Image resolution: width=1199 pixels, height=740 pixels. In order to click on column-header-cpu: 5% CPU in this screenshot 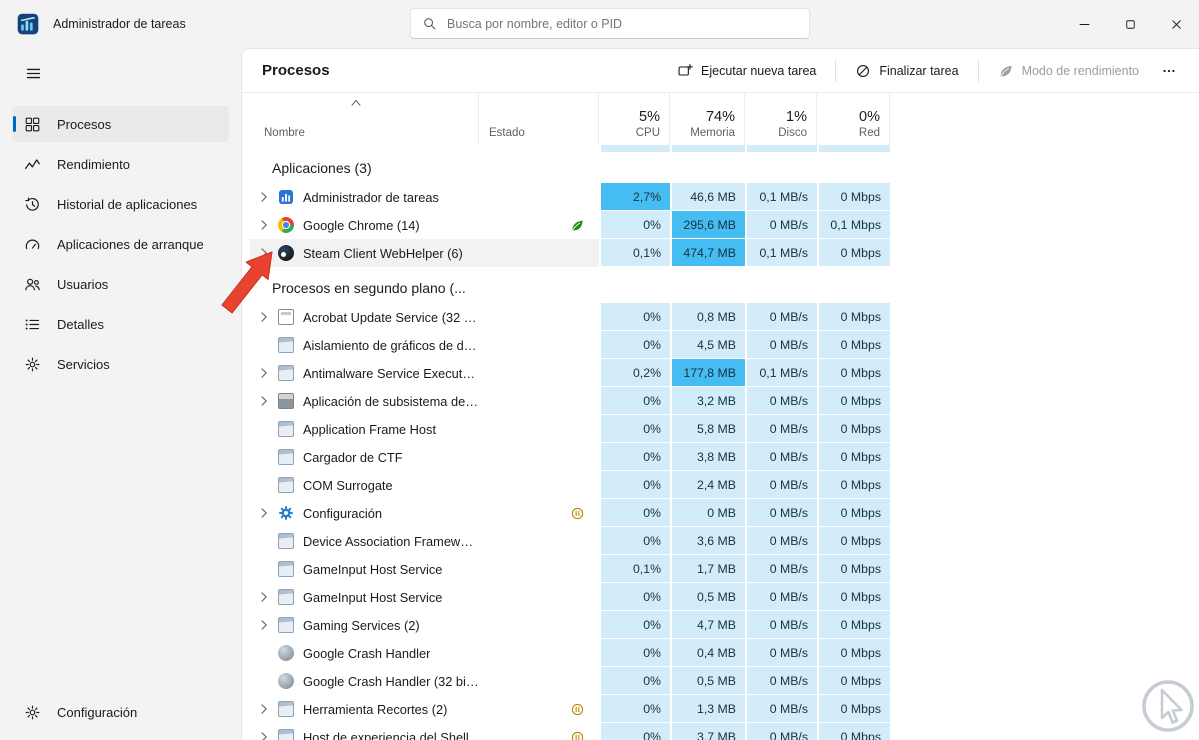, I will do `click(634, 119)`.